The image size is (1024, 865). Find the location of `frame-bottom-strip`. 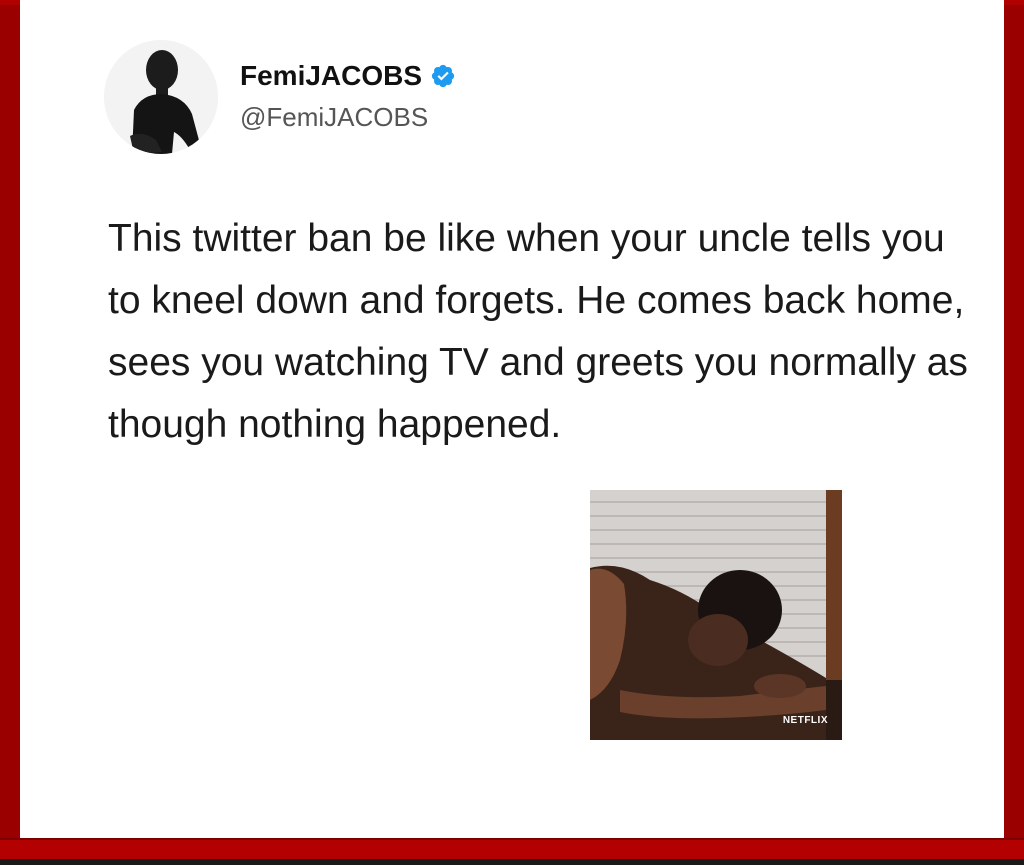

frame-bottom-strip is located at coordinates (512, 862).